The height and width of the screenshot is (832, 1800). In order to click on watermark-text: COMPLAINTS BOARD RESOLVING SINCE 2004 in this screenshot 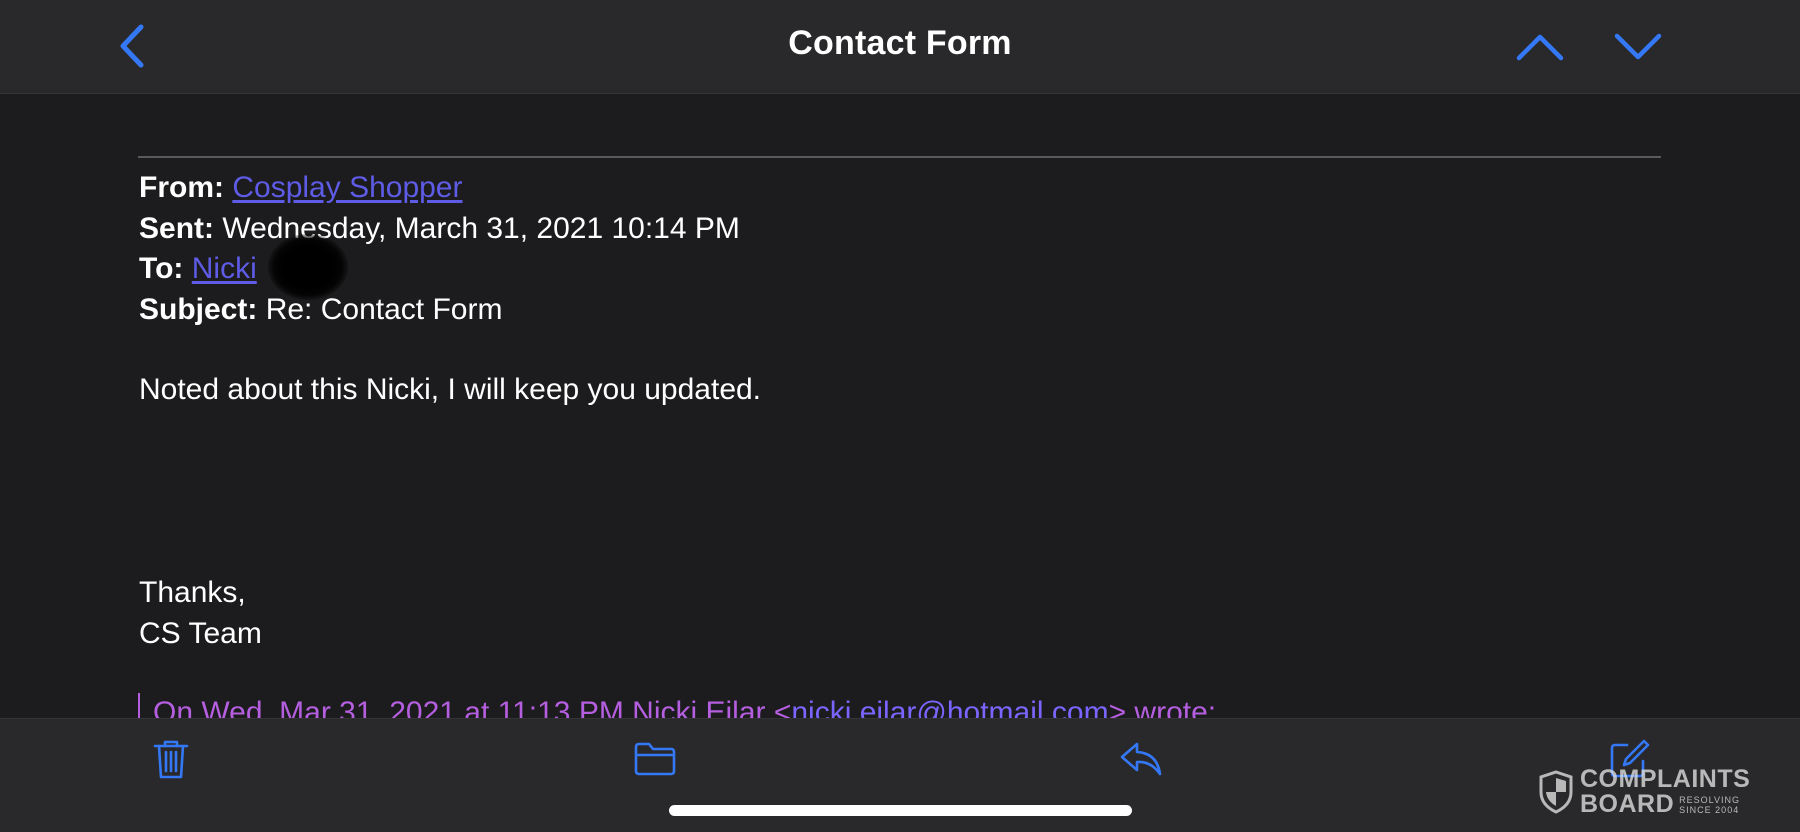, I will do `click(1665, 792)`.